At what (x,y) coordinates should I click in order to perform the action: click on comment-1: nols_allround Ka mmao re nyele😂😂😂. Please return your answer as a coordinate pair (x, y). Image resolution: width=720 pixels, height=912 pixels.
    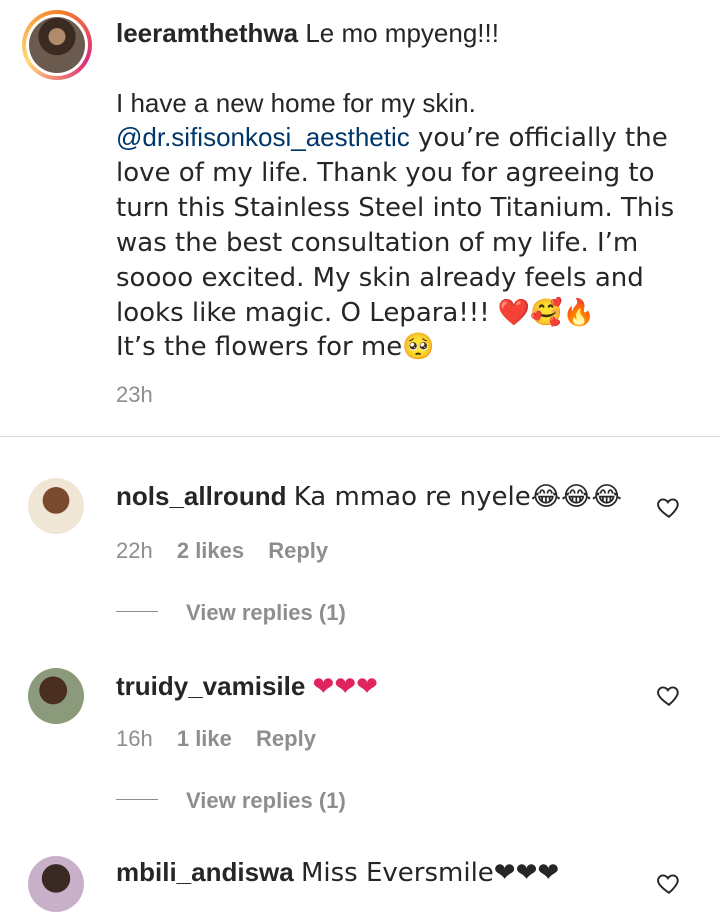
    Looking at the image, I should click on (369, 496).